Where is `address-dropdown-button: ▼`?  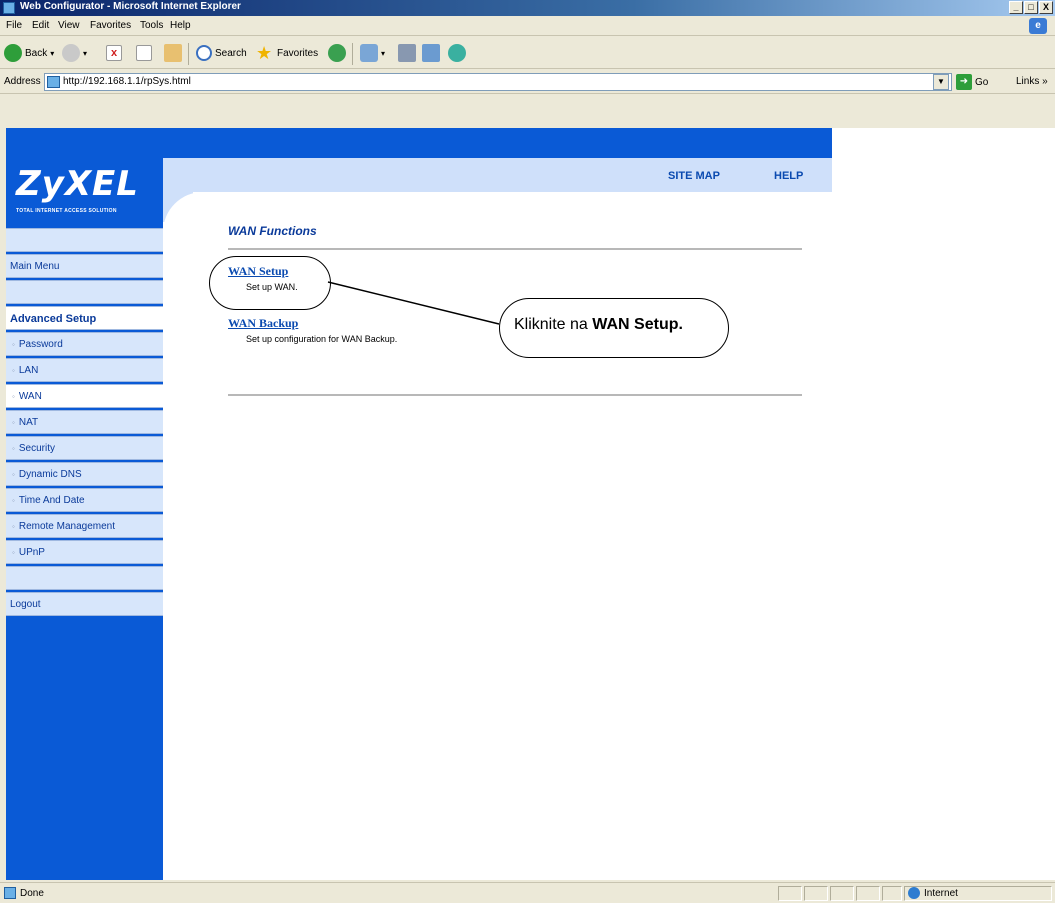 address-dropdown-button: ▼ is located at coordinates (941, 82).